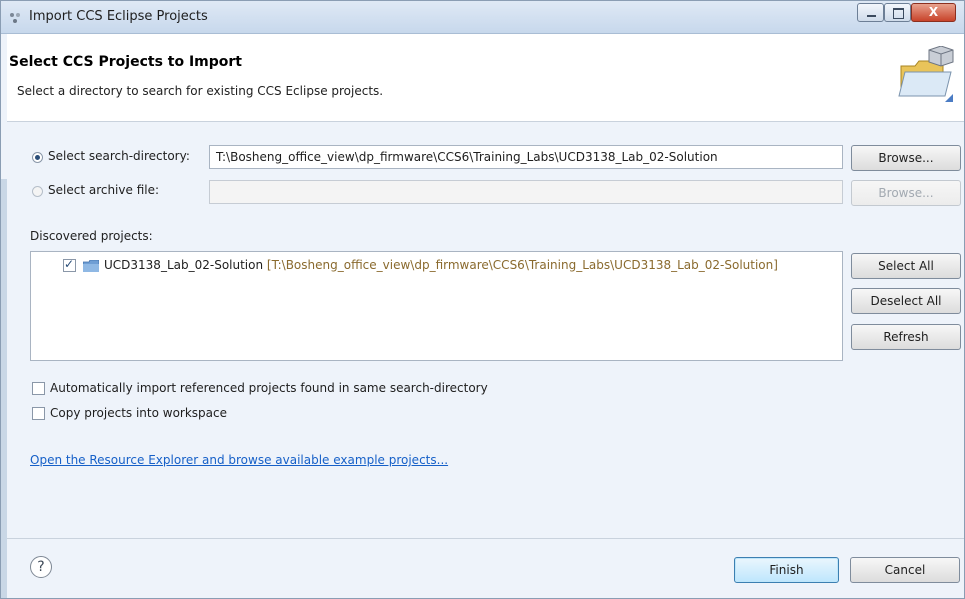 This screenshot has height=599, width=965. What do you see at coordinates (4, 388) in the screenshot?
I see `window-left-edge` at bounding box center [4, 388].